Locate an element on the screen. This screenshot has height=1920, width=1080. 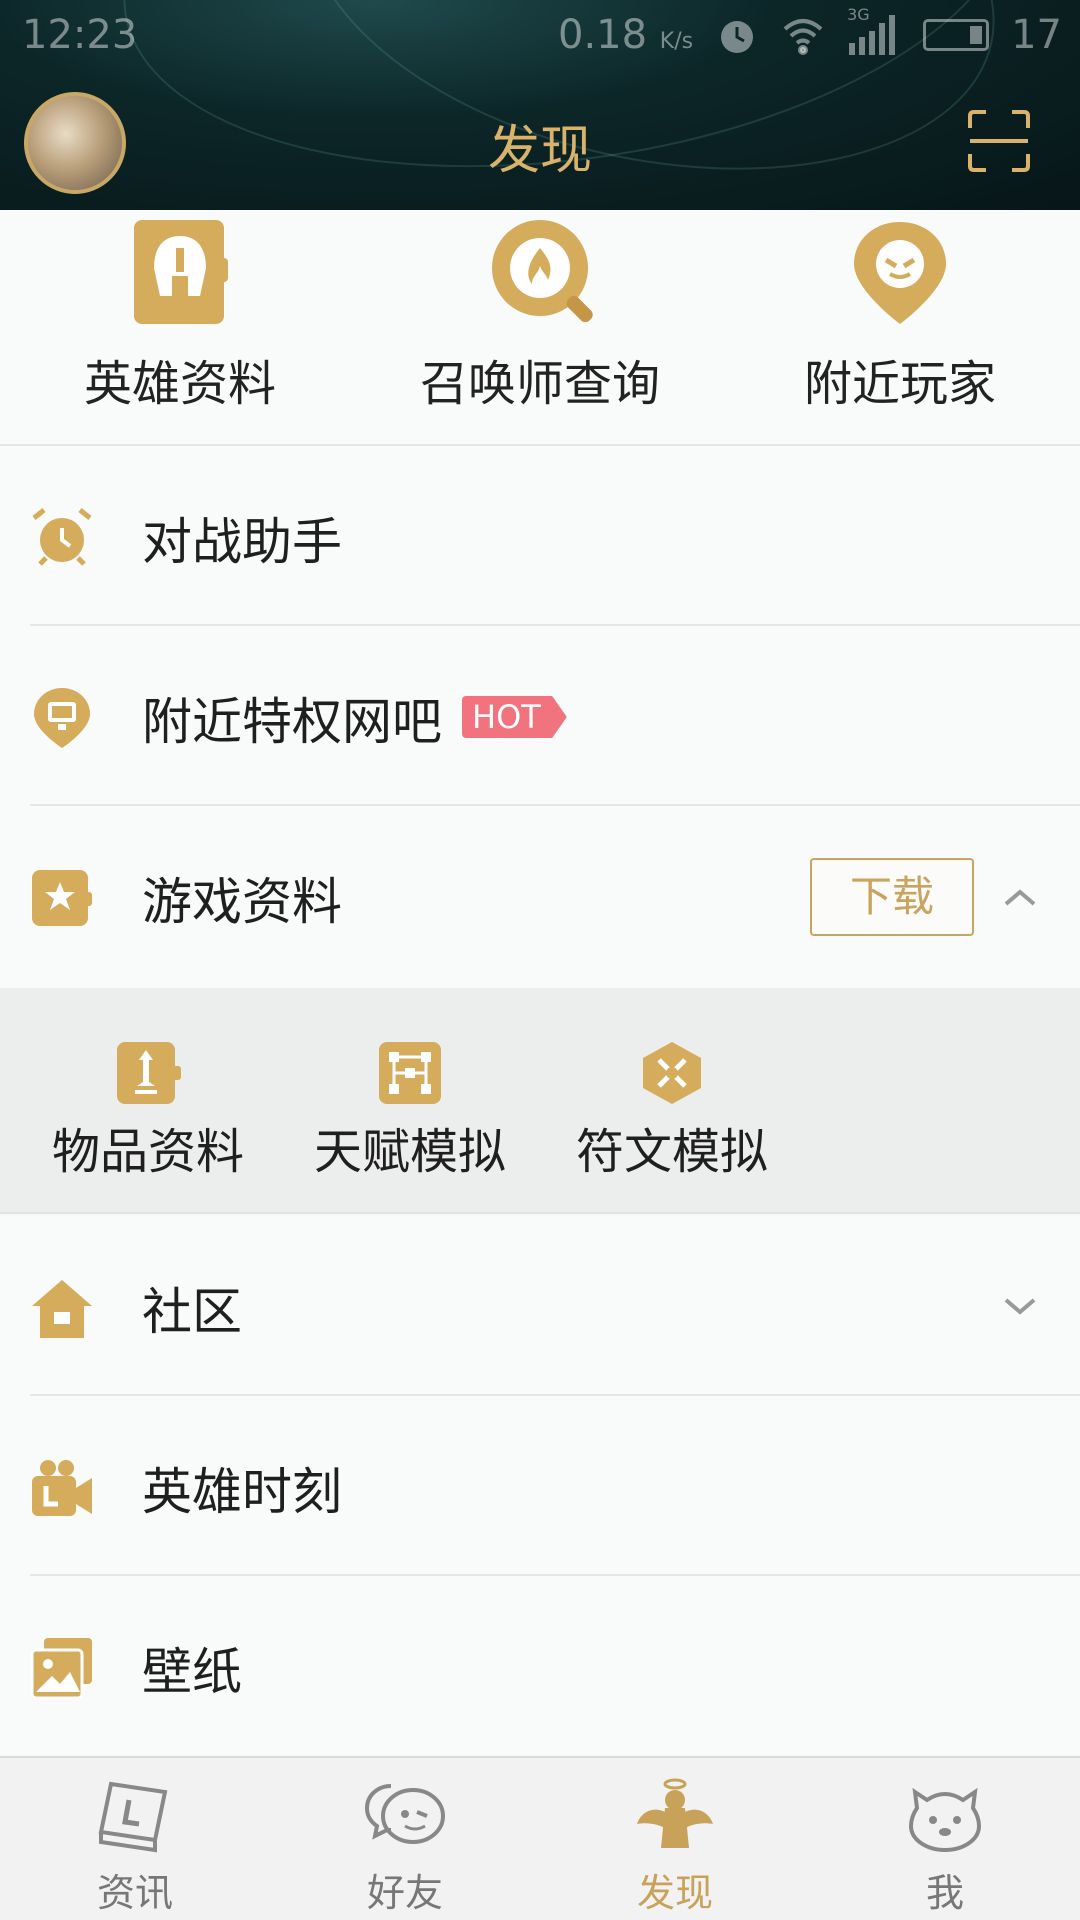
chevron-up-icon is located at coordinates (1020, 897).